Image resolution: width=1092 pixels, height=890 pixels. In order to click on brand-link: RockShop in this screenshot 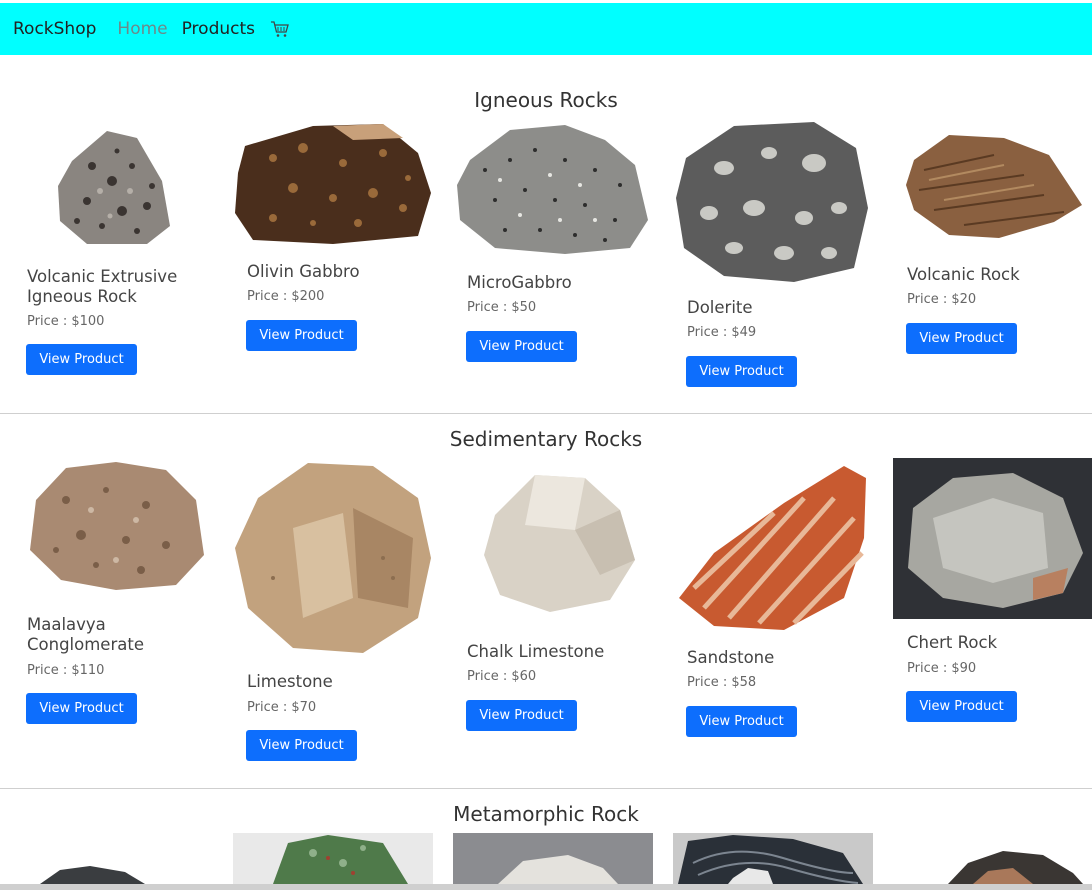, I will do `click(54, 29)`.